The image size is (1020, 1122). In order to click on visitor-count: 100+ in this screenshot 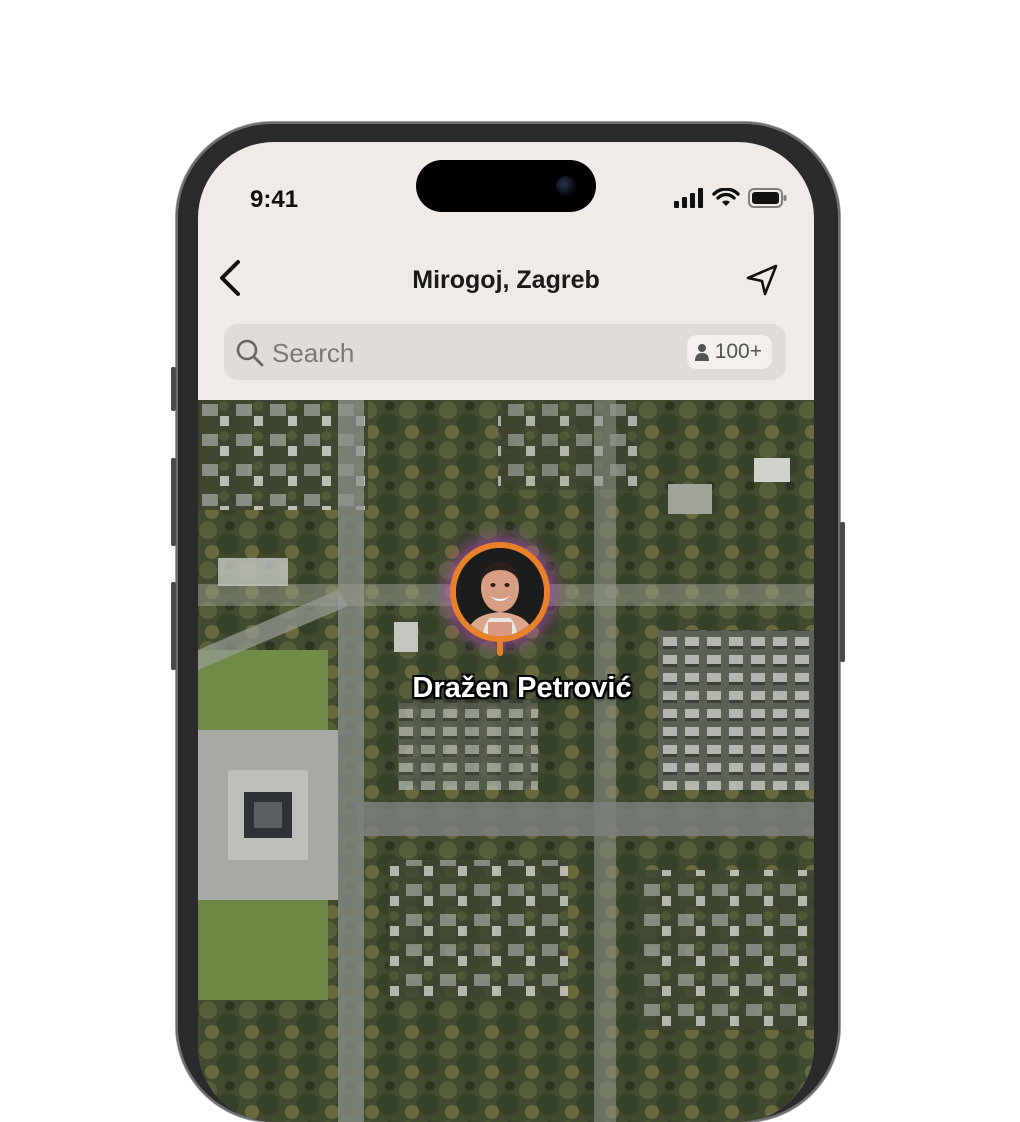, I will do `click(738, 351)`.